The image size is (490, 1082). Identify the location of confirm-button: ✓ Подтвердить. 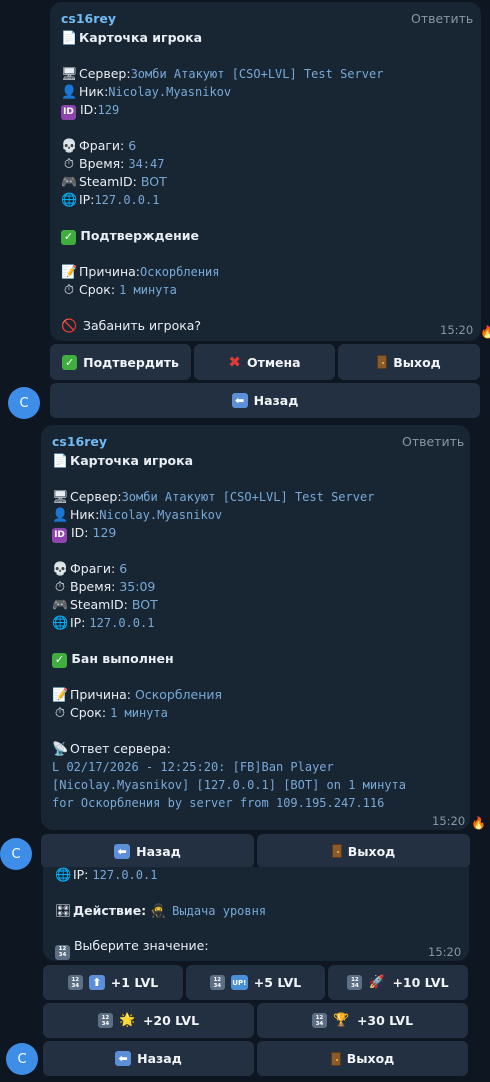
(120, 362).